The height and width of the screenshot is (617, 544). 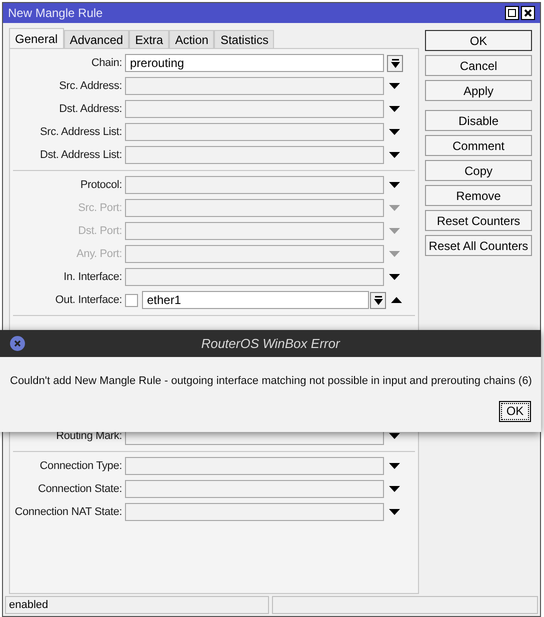 I want to click on dialog-button: Copy, so click(x=478, y=170).